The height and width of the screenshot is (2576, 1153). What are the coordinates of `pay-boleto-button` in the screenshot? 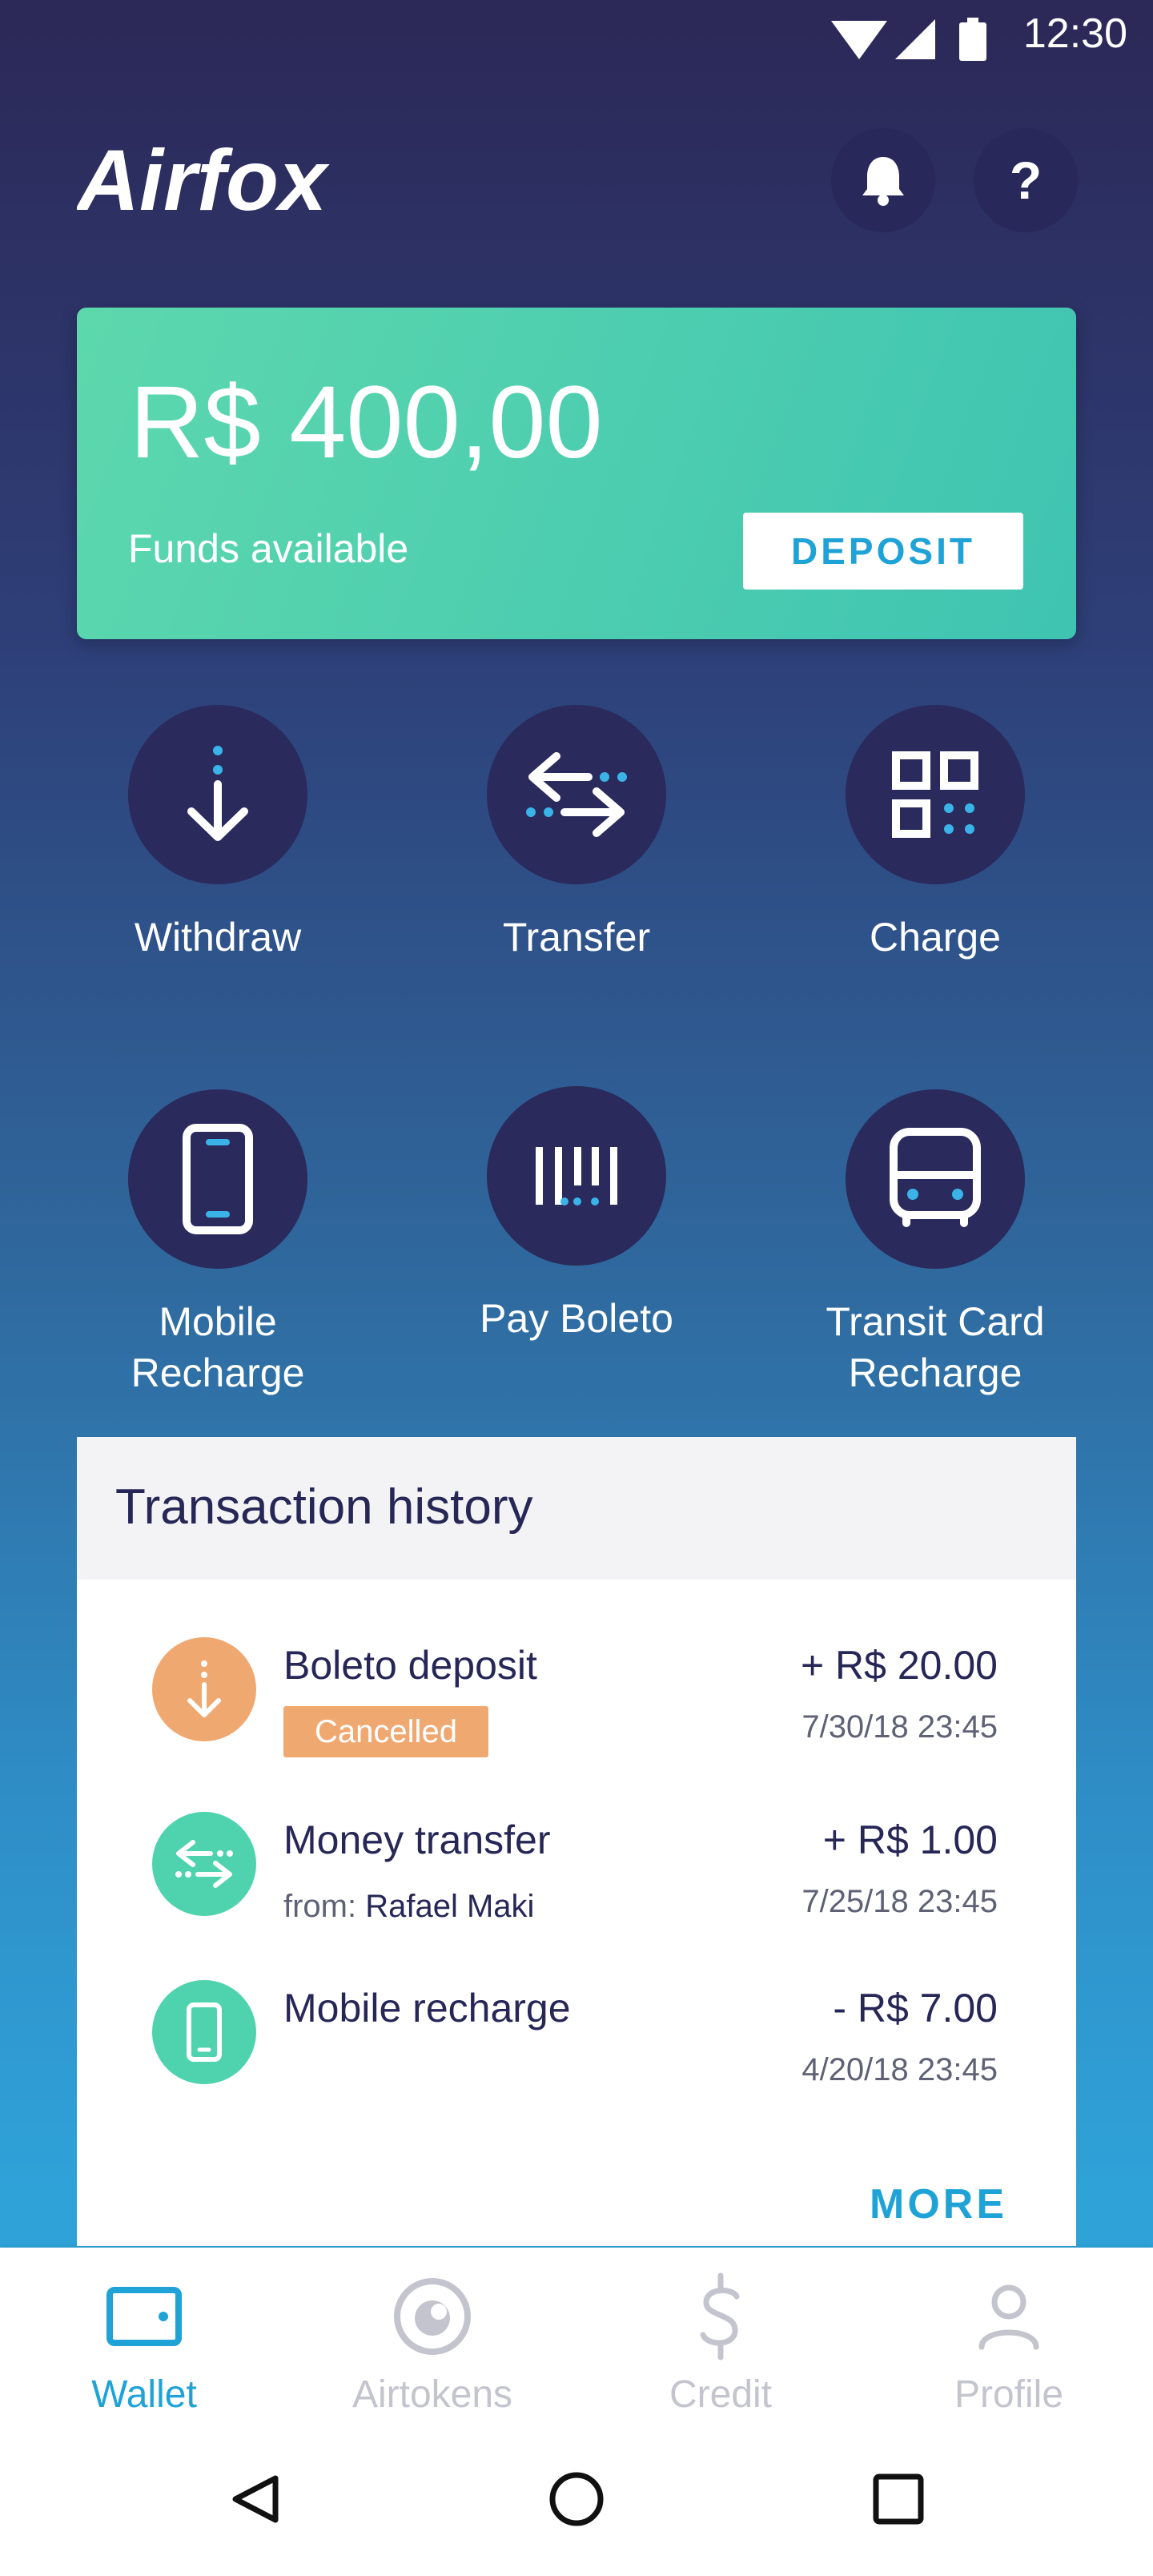 It's located at (576, 1176).